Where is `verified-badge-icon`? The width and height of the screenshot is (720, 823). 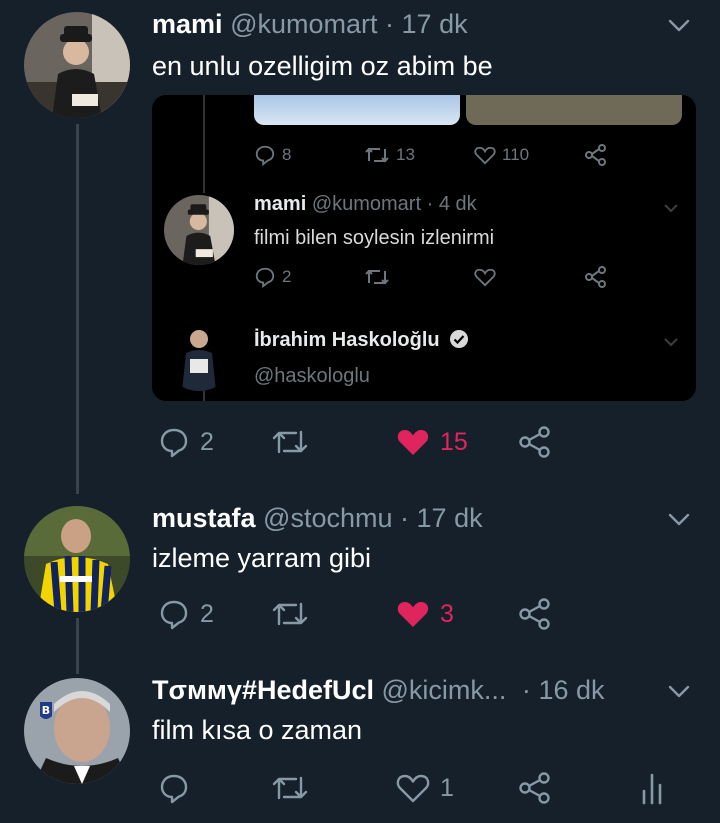 verified-badge-icon is located at coordinates (459, 339).